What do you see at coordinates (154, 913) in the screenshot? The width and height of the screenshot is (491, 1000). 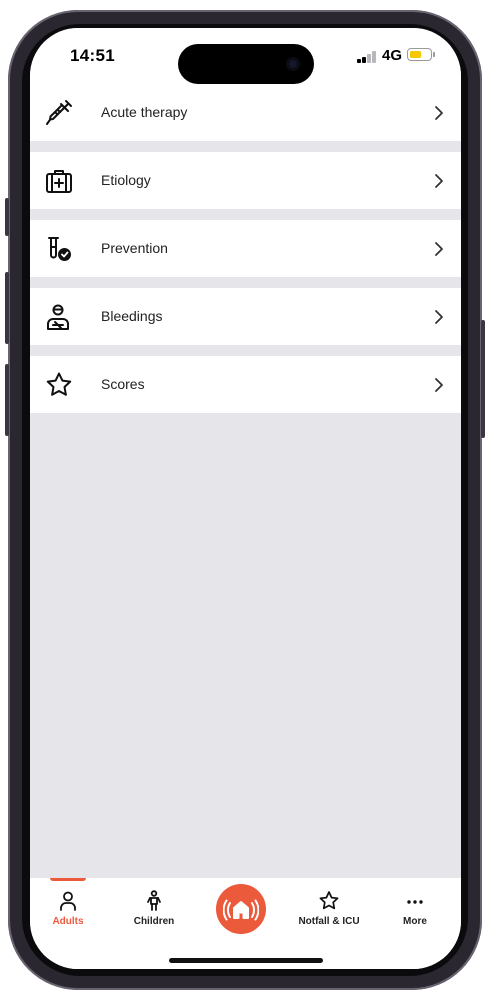 I see `tab-children: Children` at bounding box center [154, 913].